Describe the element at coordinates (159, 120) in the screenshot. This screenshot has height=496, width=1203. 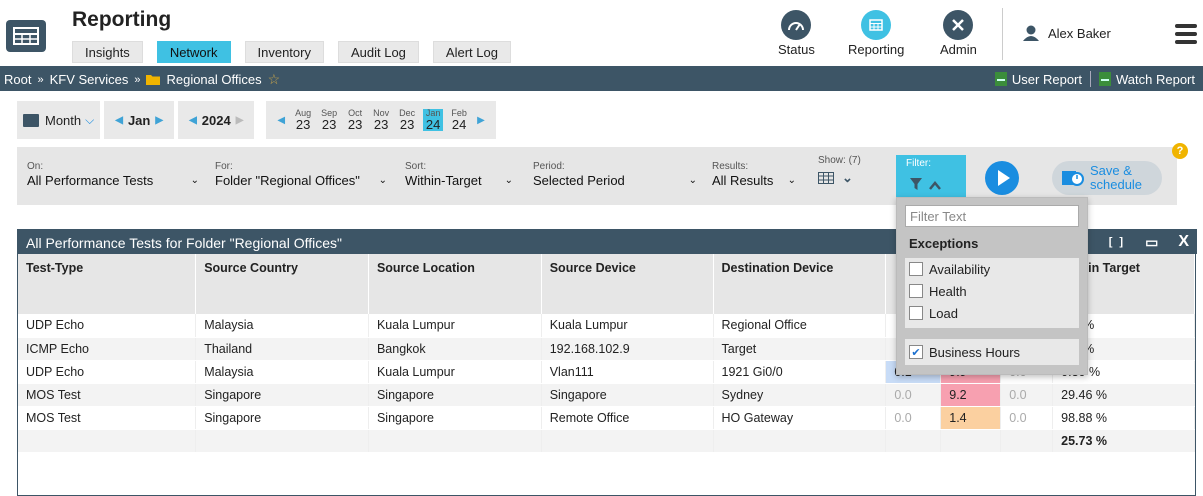
I see `next-month-icon: ▶` at that location.